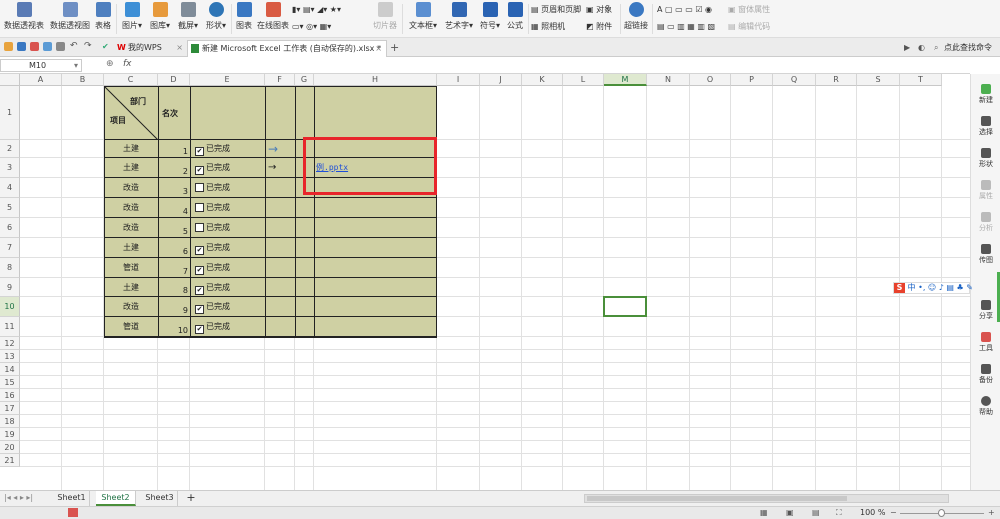 This screenshot has height=519, width=1000. Describe the element at coordinates (625, 80) in the screenshot. I see `column-header-m: M` at that location.